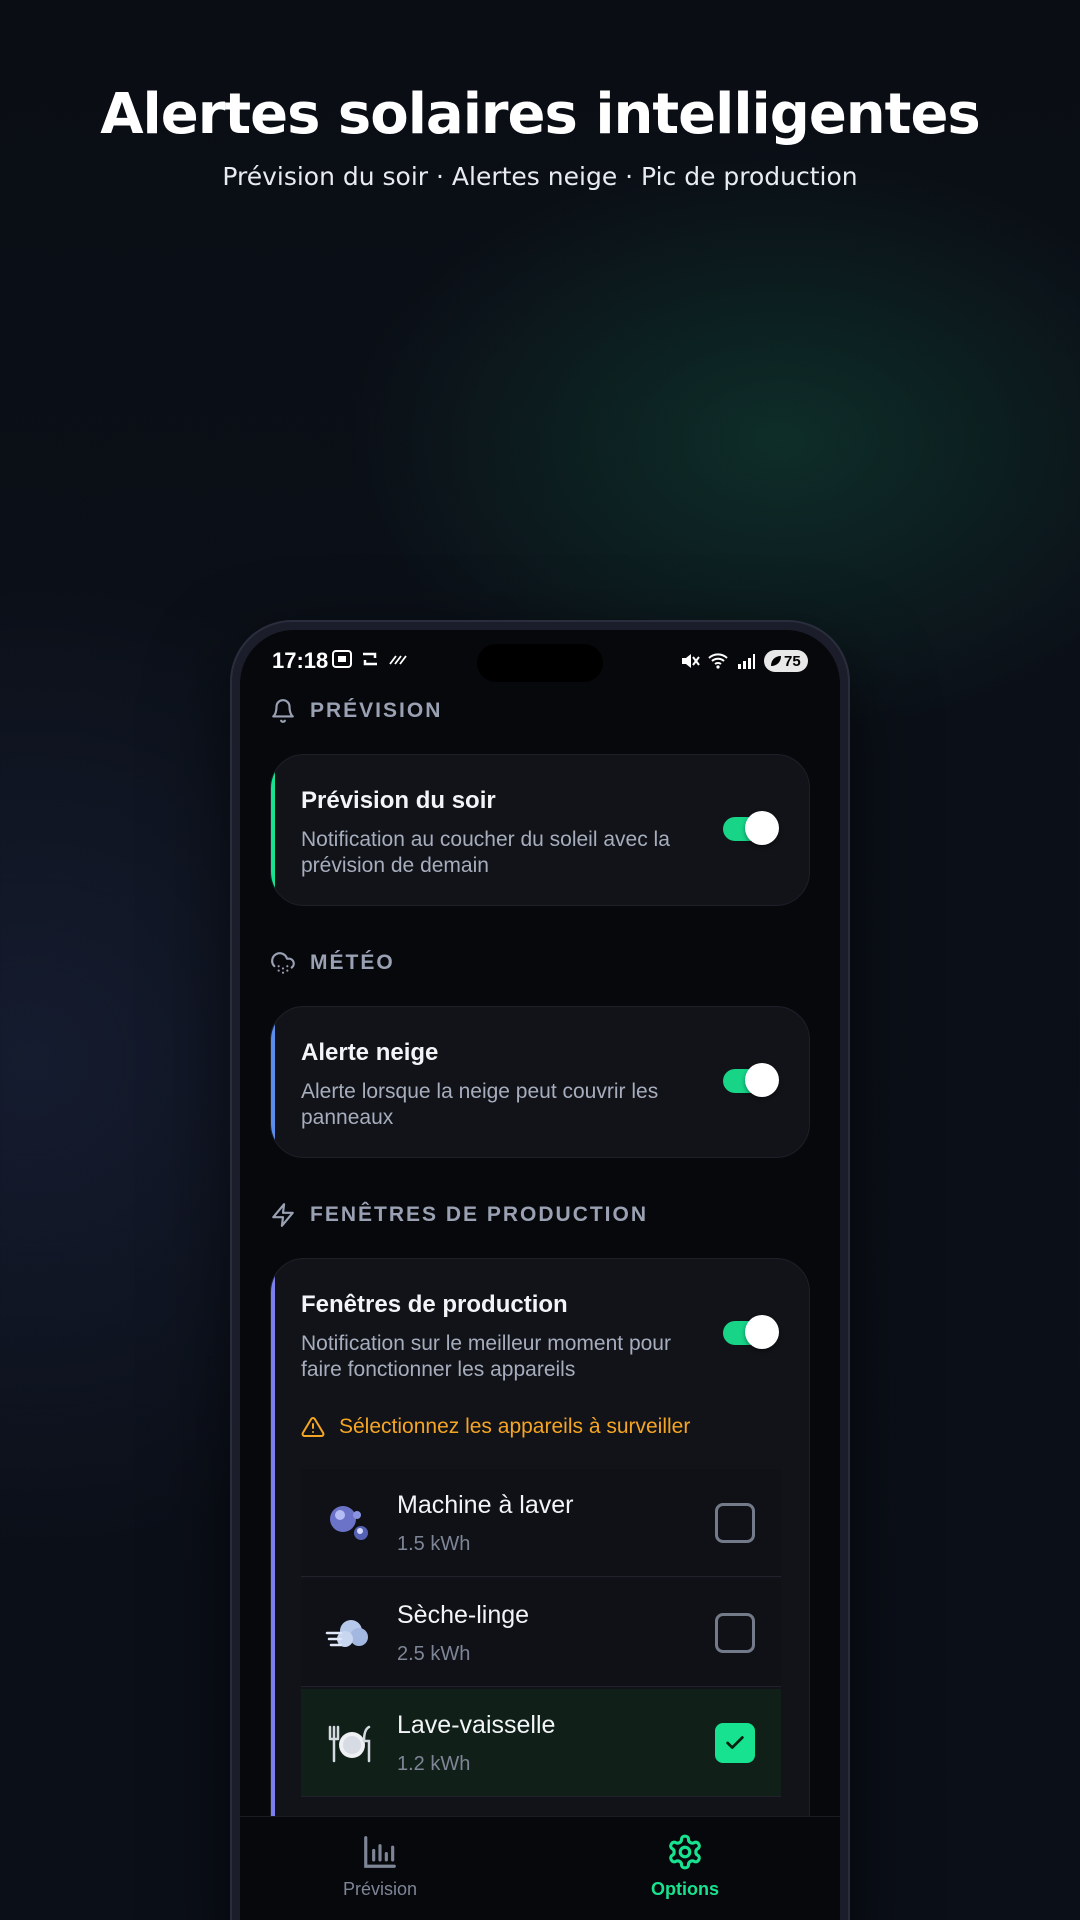 This screenshot has height=1920, width=1080. What do you see at coordinates (541, 1633) in the screenshot?
I see `appliance-row-dryer: Sèche-linge 2.5 kWh` at bounding box center [541, 1633].